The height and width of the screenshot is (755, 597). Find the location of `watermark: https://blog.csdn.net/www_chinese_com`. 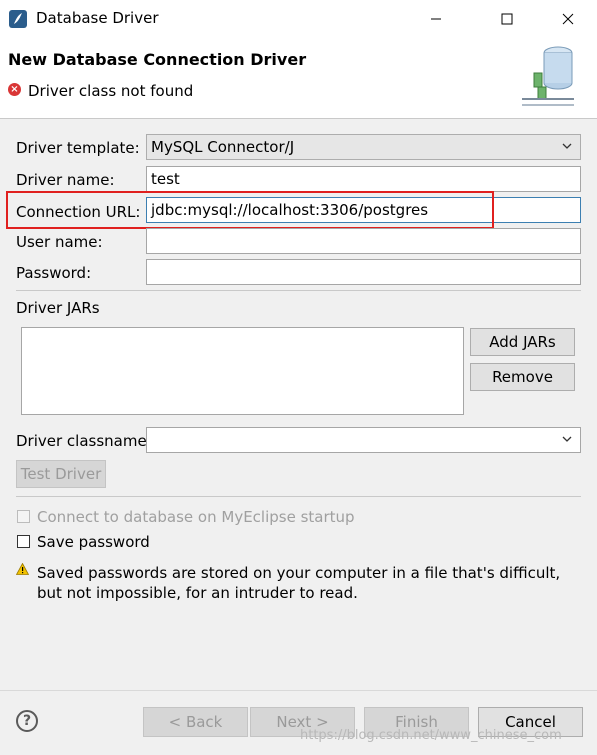

watermark: https://blog.csdn.net/www_chinese_com is located at coordinates (431, 735).